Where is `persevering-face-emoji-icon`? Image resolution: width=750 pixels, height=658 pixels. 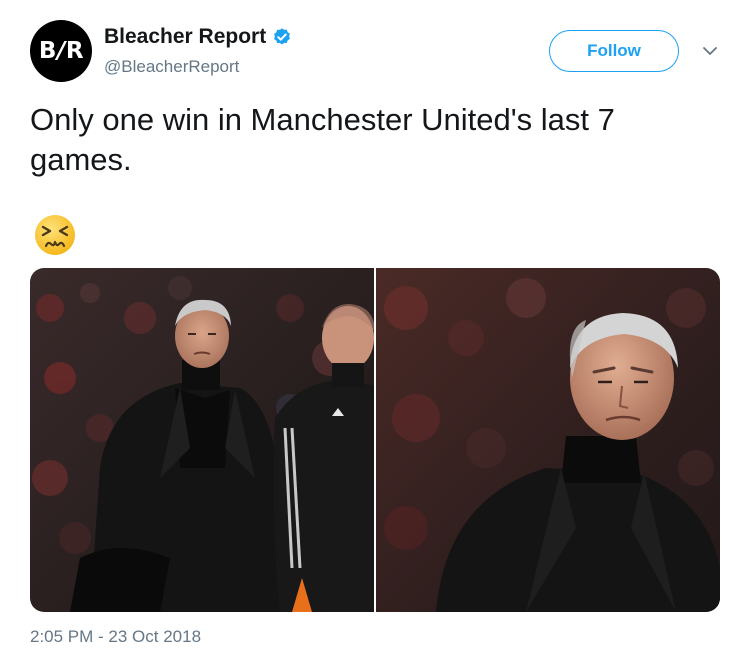
persevering-face-emoji-icon is located at coordinates (55, 235).